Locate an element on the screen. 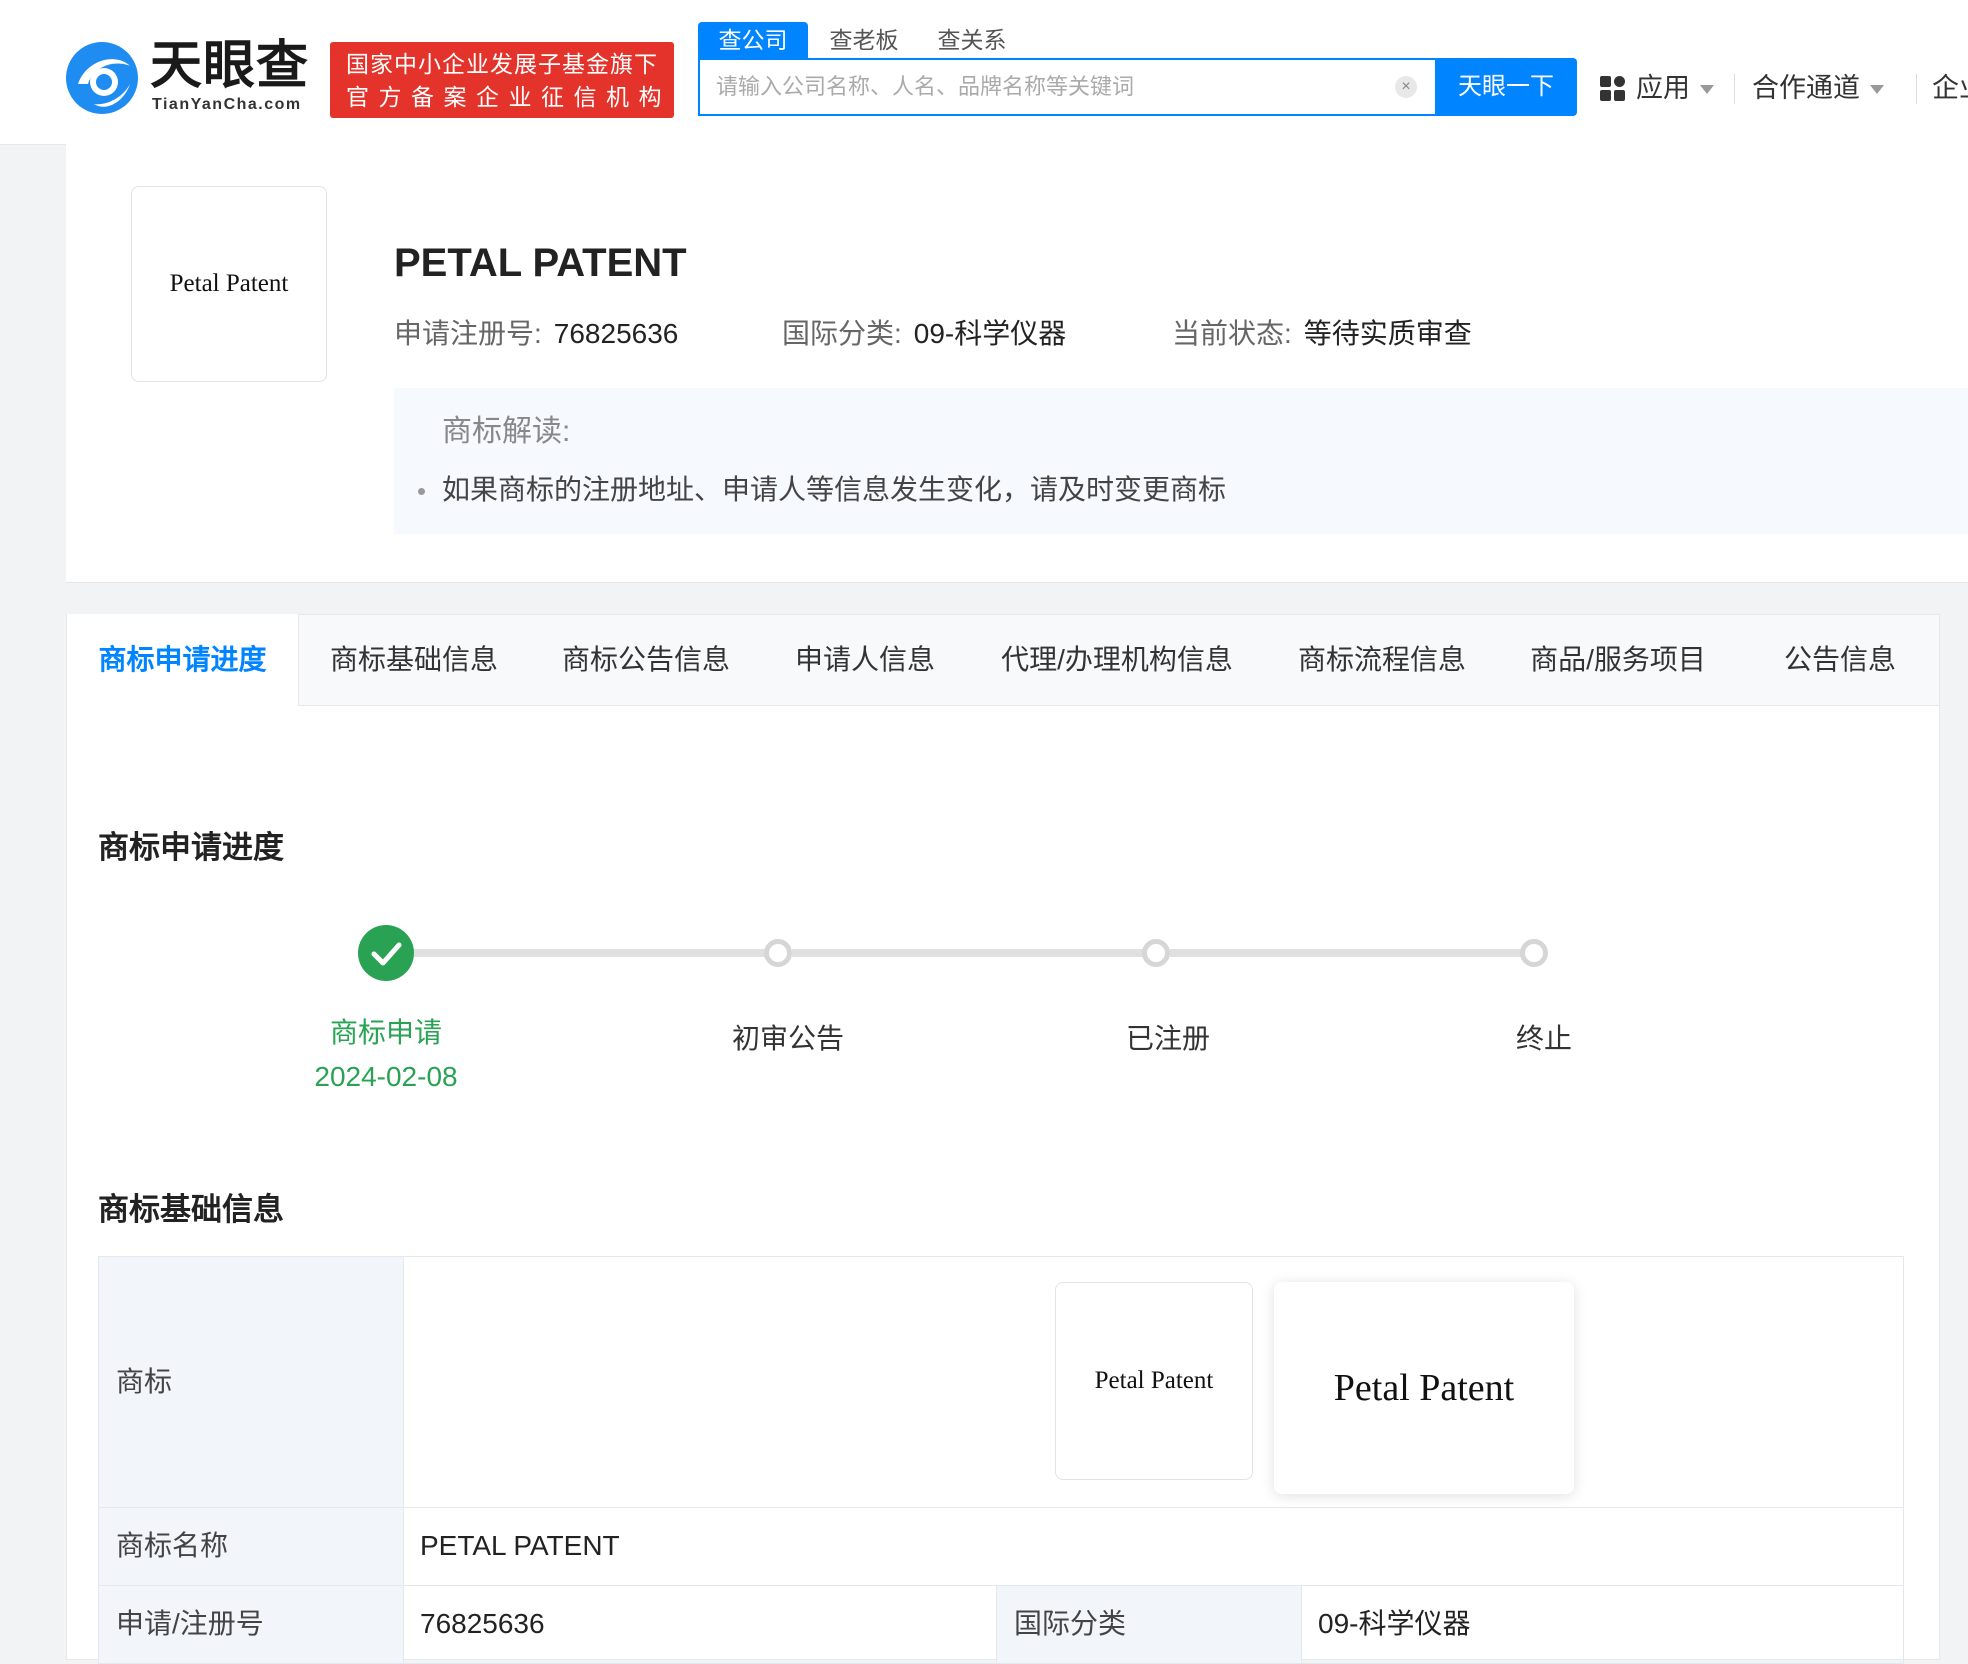 The image size is (1968, 1664). tab-announcement-info: 商标公告信息 is located at coordinates (646, 660).